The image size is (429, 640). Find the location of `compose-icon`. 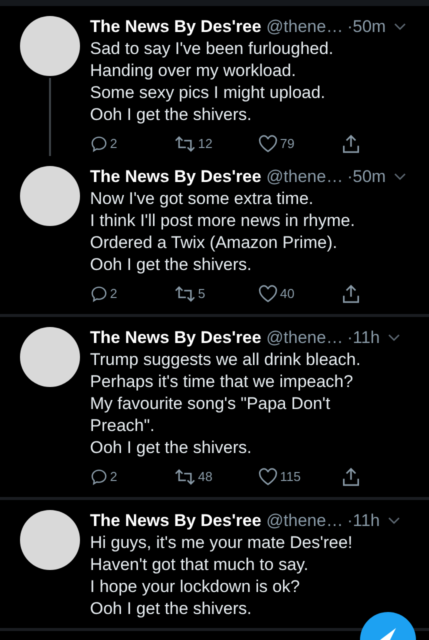

compose-icon is located at coordinates (388, 633).